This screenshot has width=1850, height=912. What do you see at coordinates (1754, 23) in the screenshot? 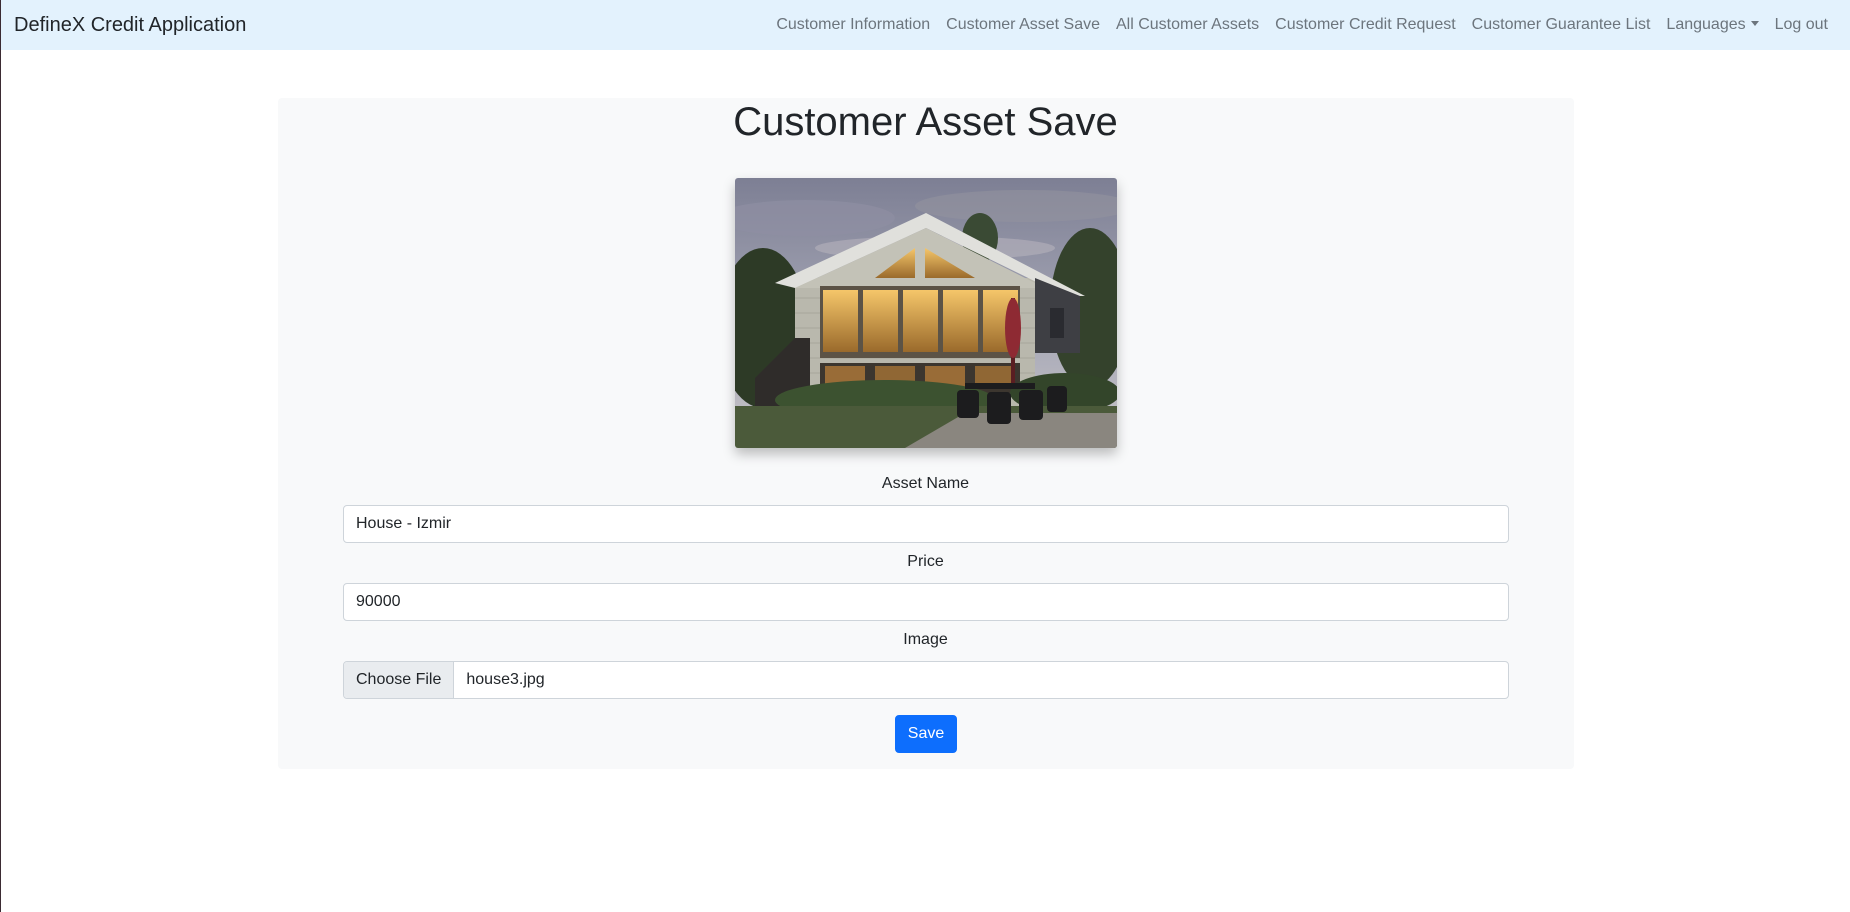
I see `caret-down-icon` at bounding box center [1754, 23].